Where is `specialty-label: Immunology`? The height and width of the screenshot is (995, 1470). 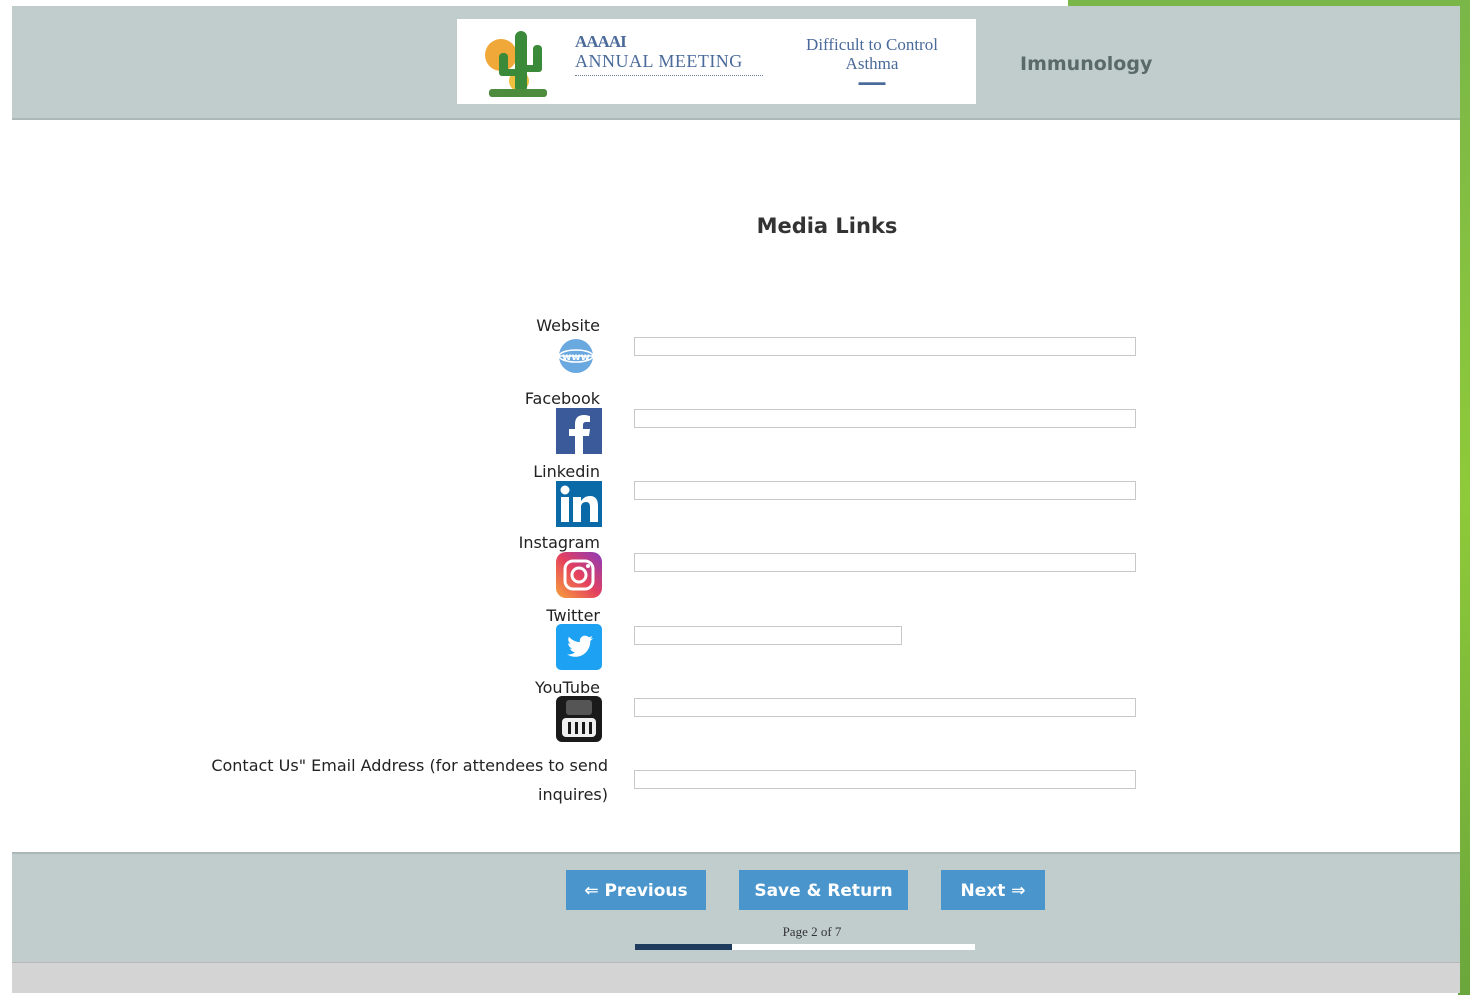 specialty-label: Immunology is located at coordinates (1086, 64).